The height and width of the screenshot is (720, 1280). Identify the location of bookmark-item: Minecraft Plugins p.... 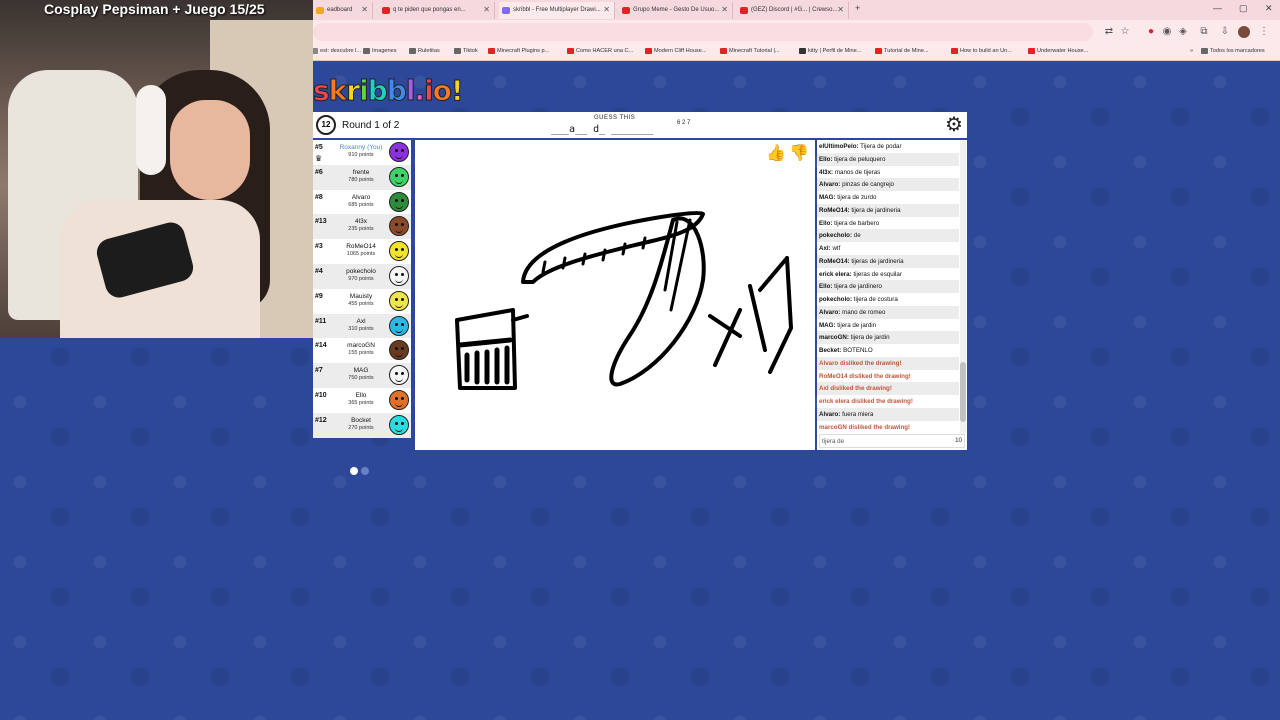
(518, 51).